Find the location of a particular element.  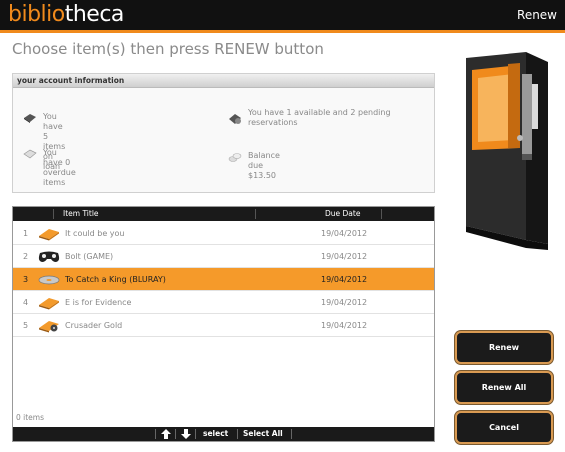

renew-button: Renew is located at coordinates (504, 347).